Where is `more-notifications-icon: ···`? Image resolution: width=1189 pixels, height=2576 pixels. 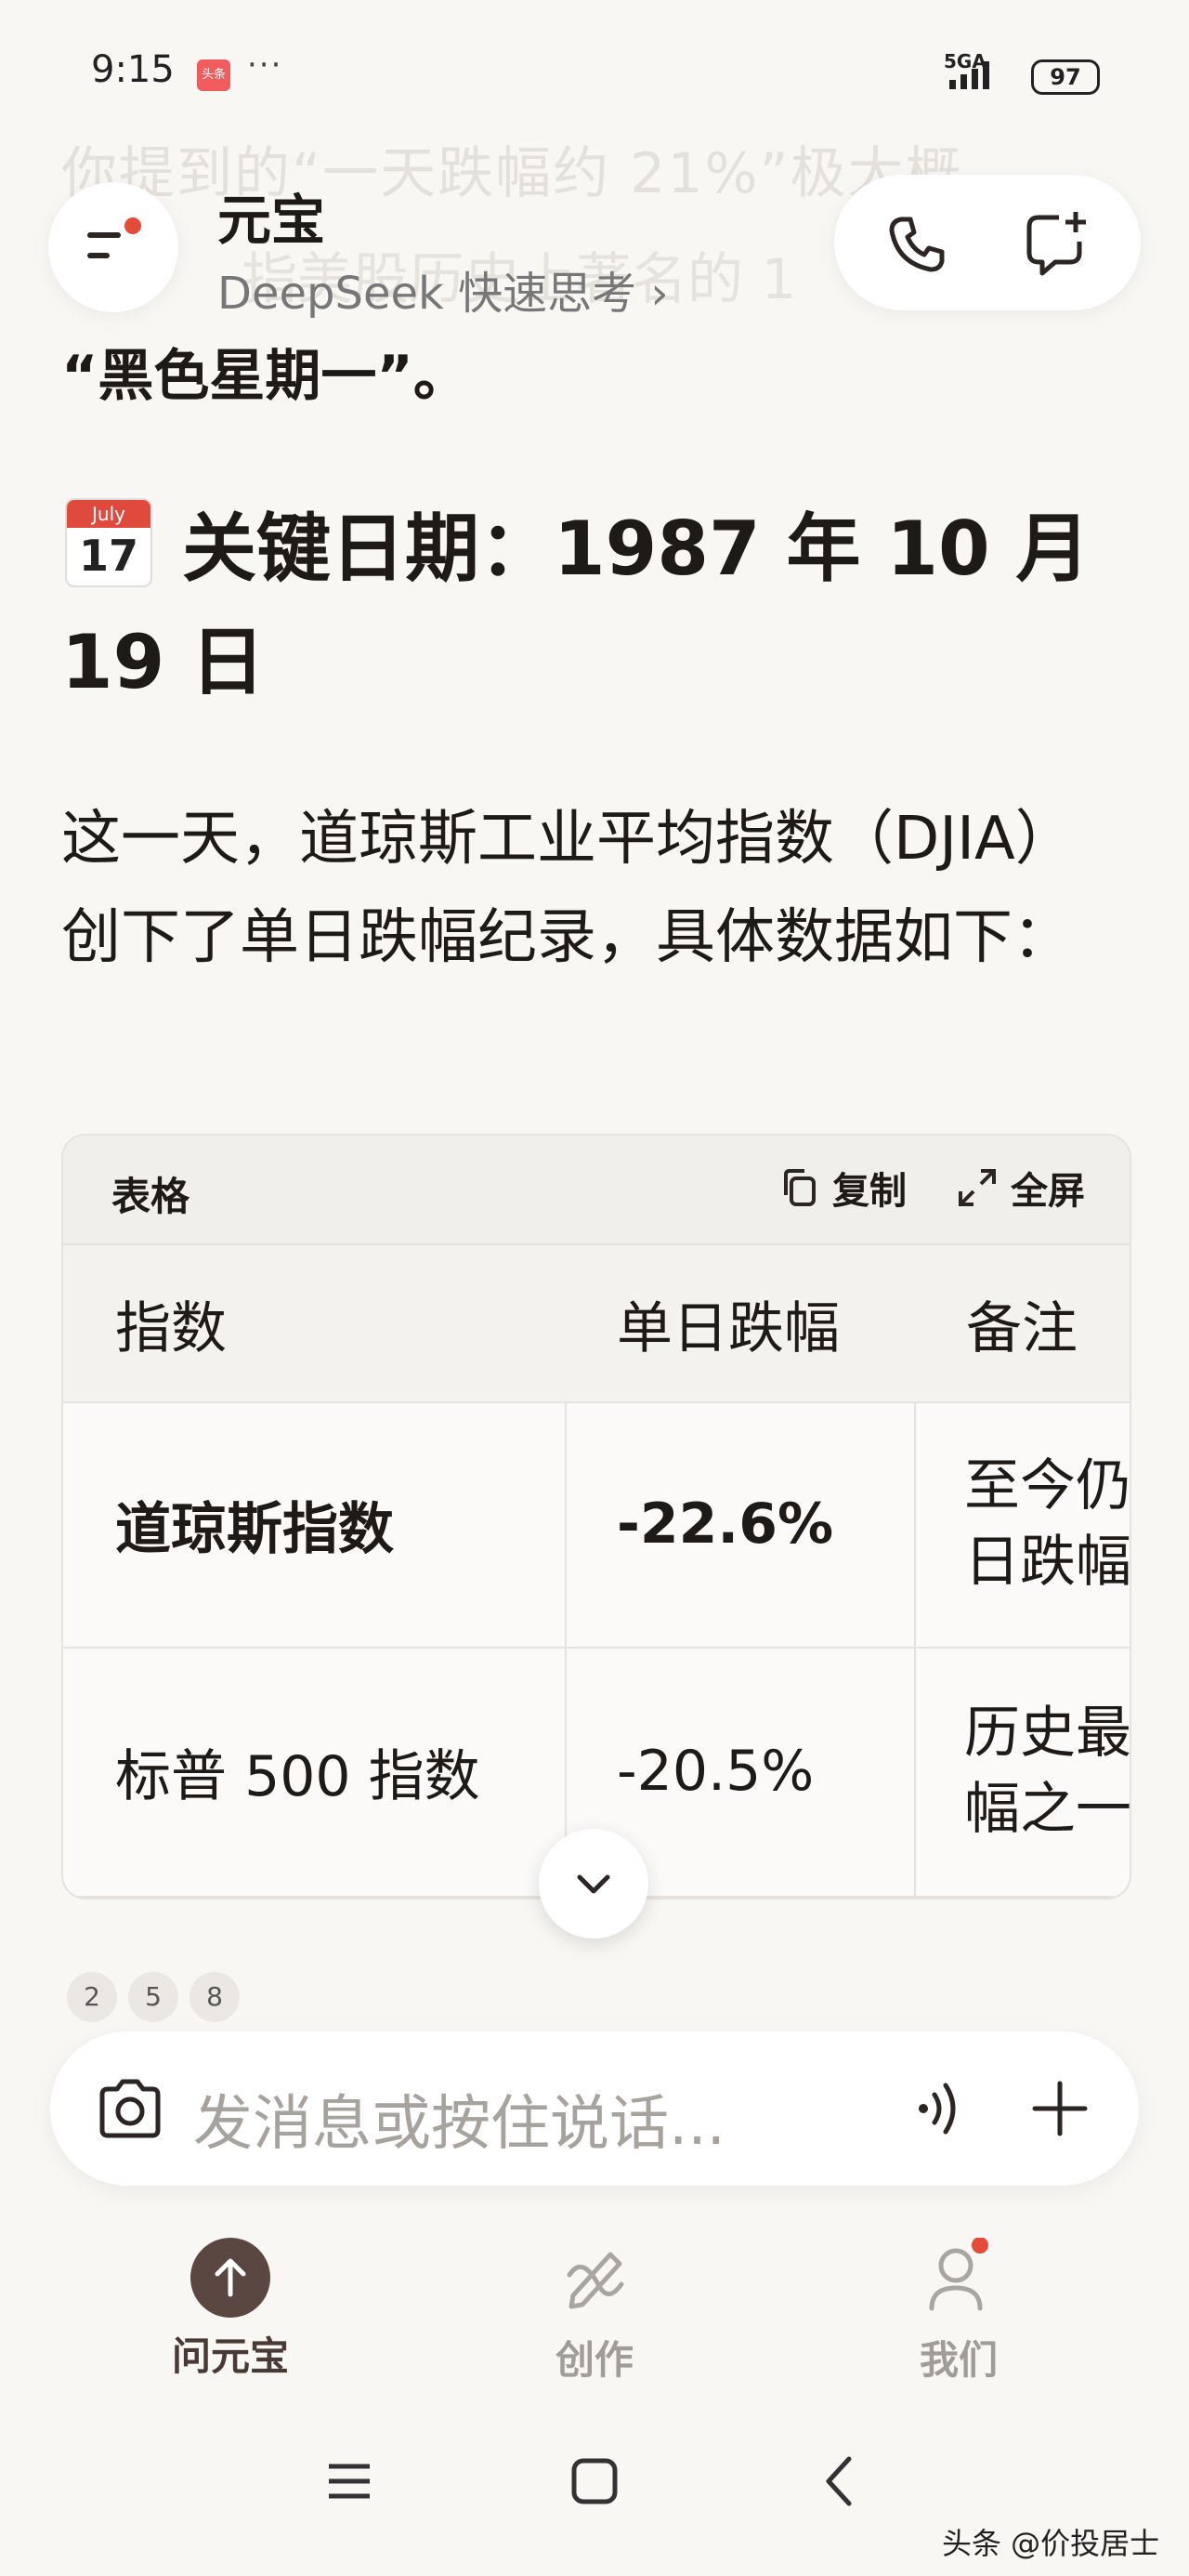
more-notifications-icon: ··· is located at coordinates (265, 65).